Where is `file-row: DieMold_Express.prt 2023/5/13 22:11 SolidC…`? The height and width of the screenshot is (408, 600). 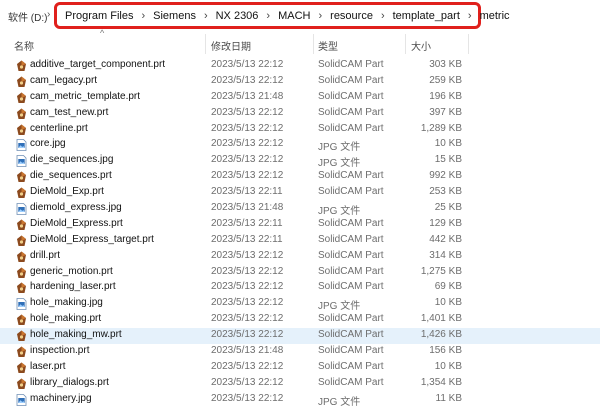 file-row: DieMold_Express.prt 2023/5/13 22:11 SolidC… is located at coordinates (300, 225).